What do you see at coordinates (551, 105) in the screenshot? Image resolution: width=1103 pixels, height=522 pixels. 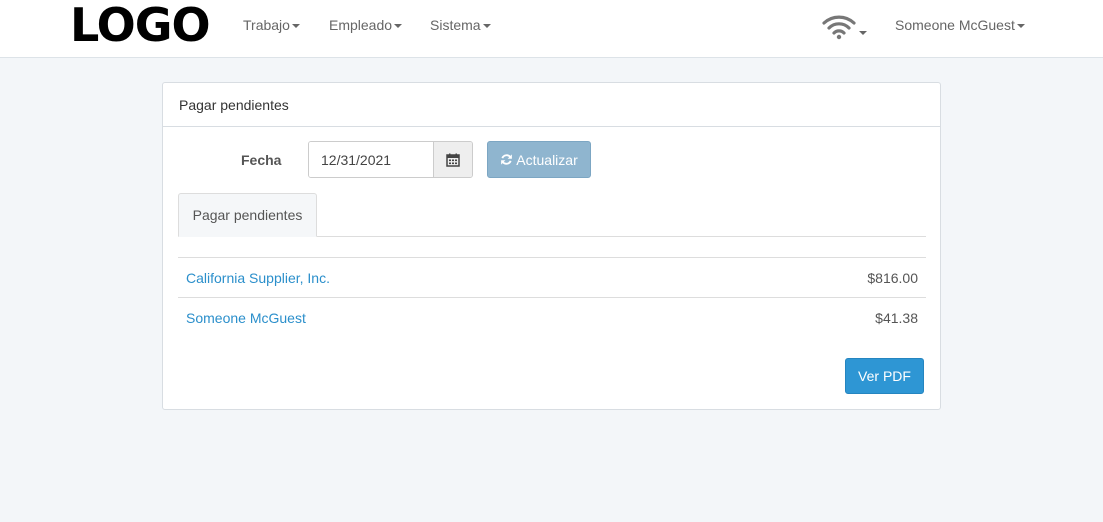 I see `panel-title: Pagar pendientes` at bounding box center [551, 105].